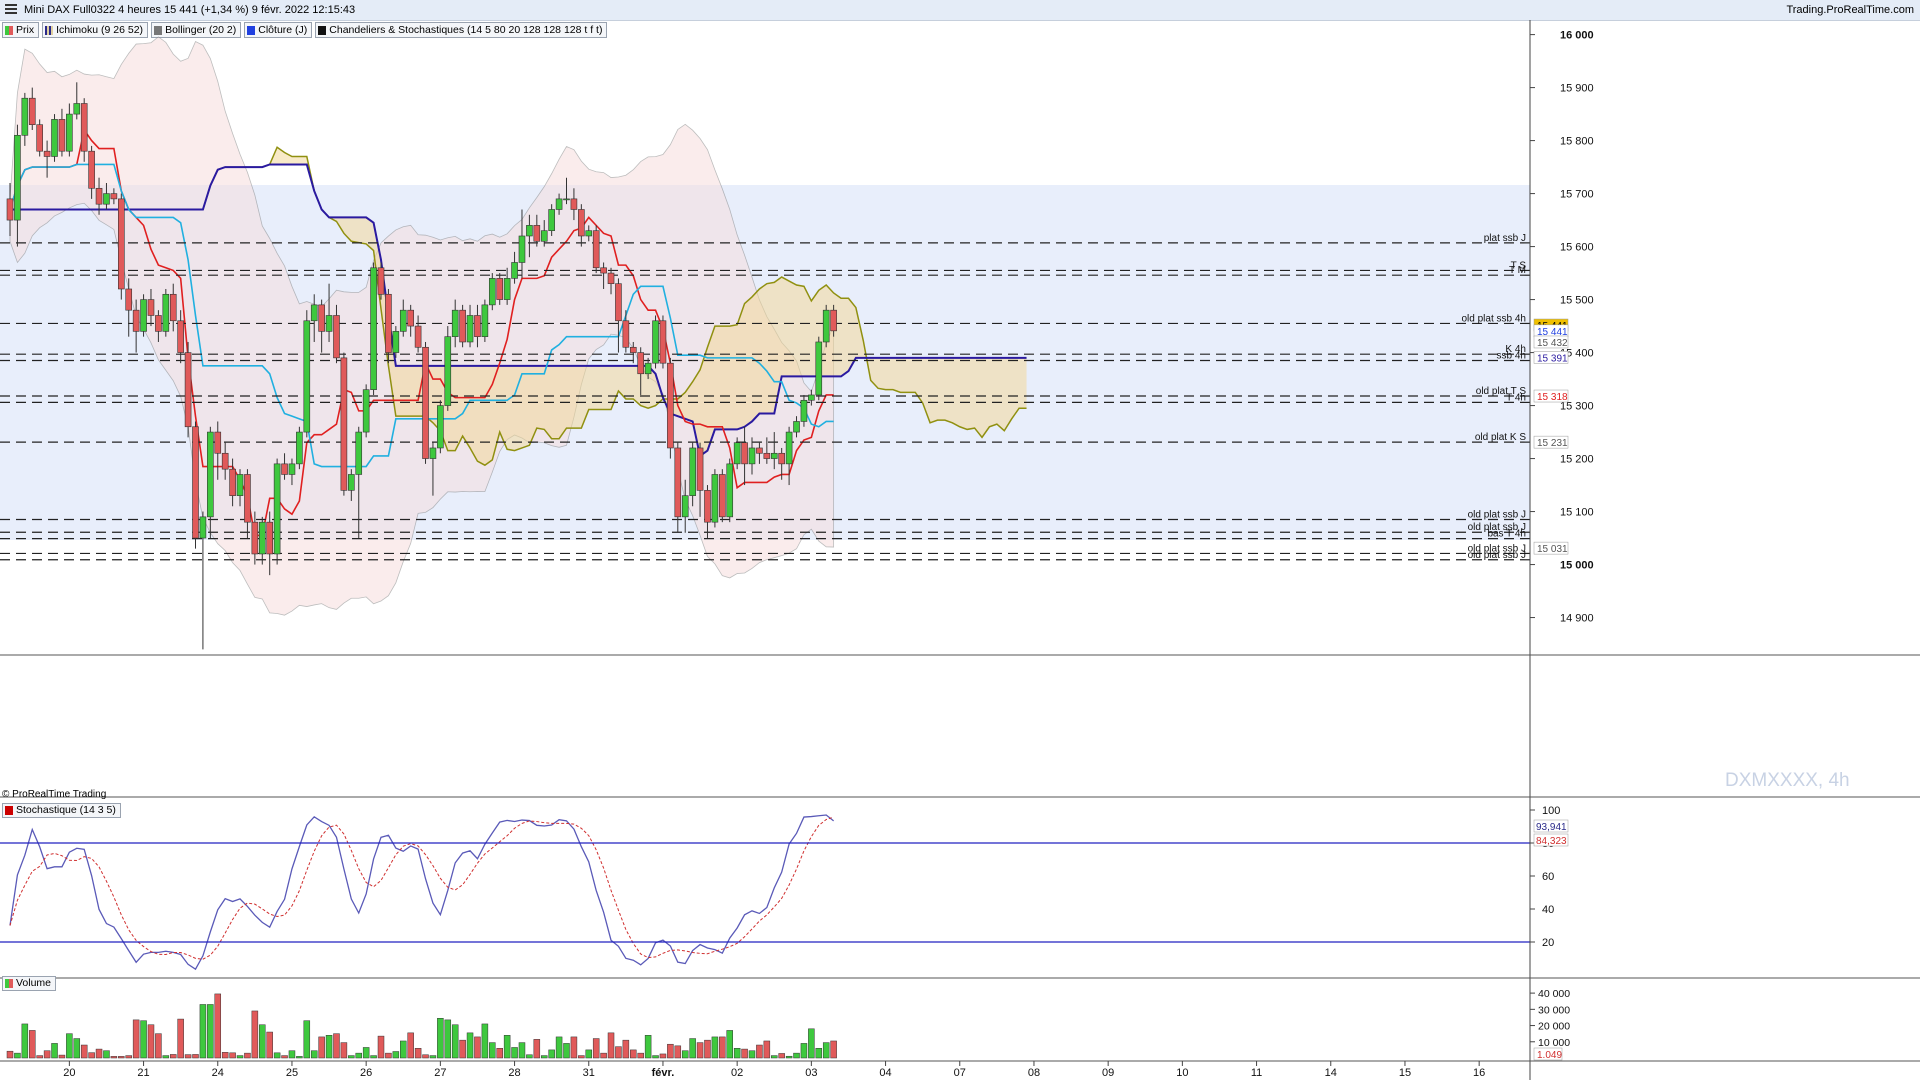  Describe the element at coordinates (1497, 515) in the screenshot. I see `level-label: old plat ssb J` at that location.